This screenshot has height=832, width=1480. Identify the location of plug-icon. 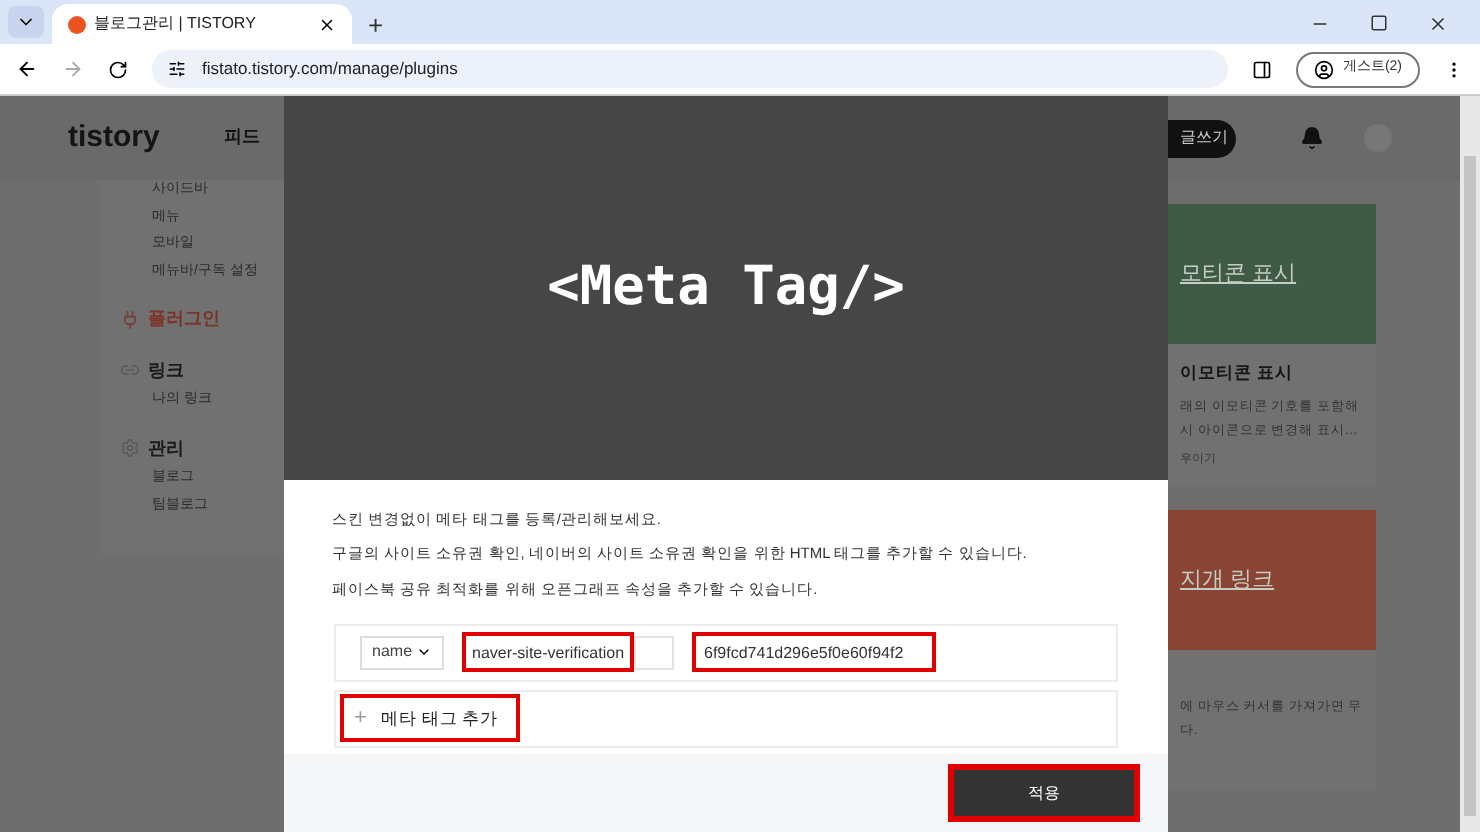
(130, 319).